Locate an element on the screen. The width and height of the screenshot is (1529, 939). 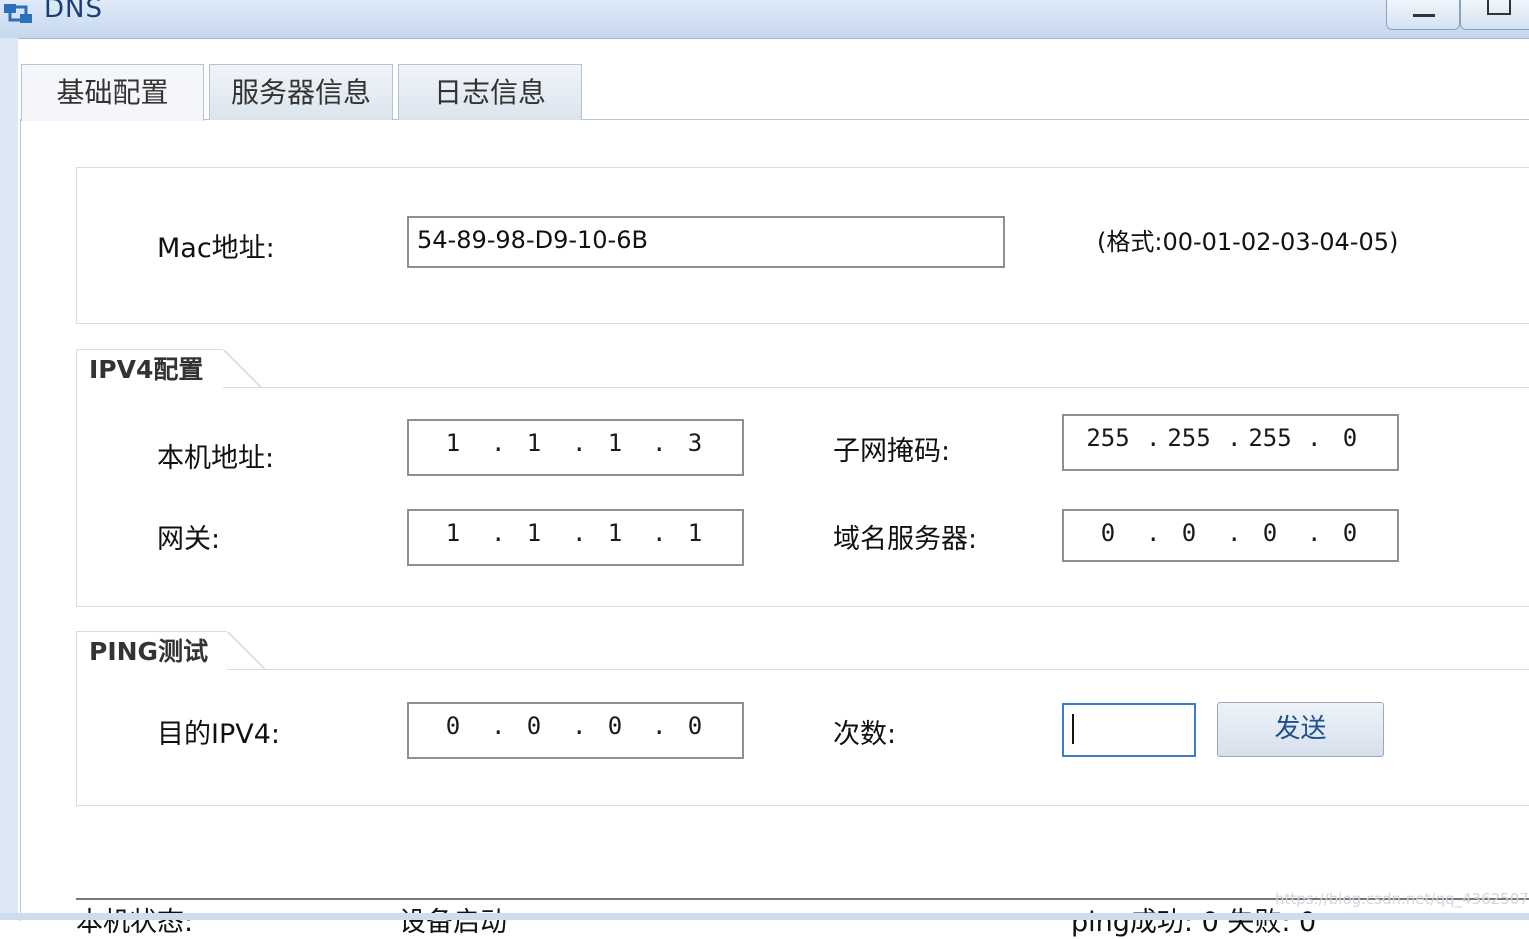
mac-label: Mac地址: is located at coordinates (216, 248).